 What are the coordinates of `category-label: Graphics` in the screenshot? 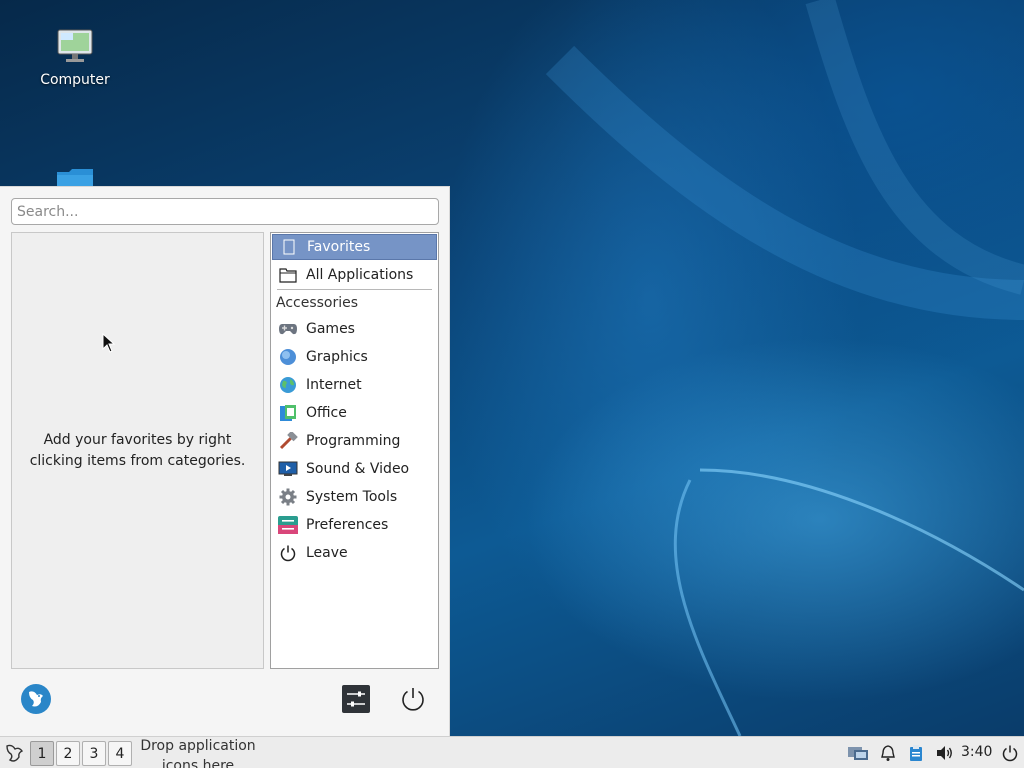 It's located at (337, 357).